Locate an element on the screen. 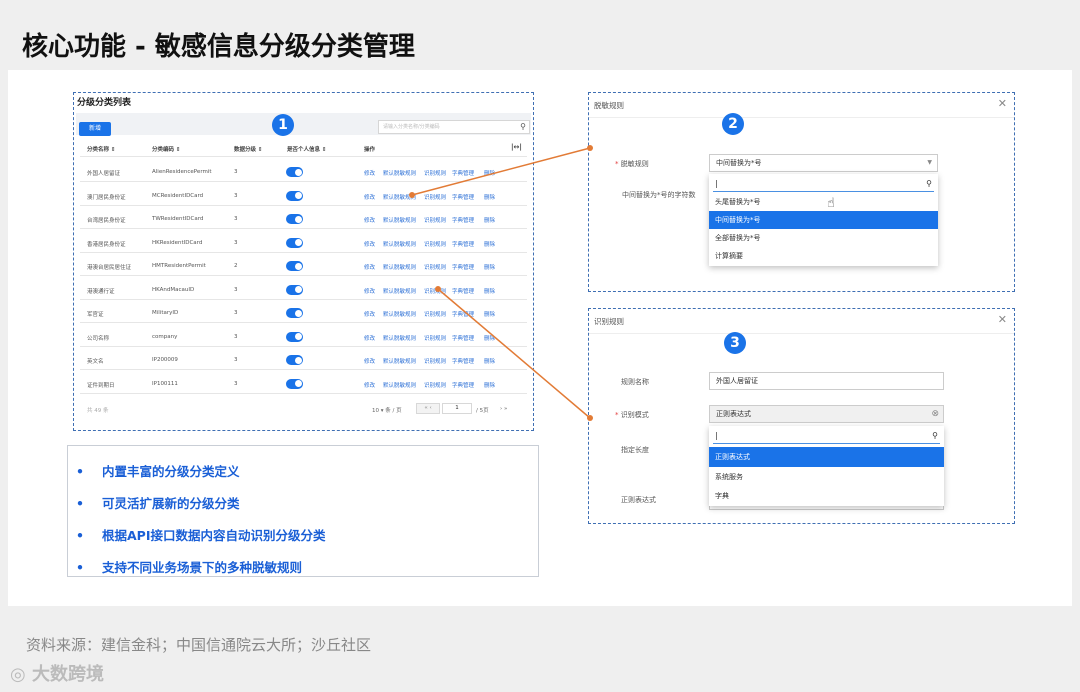  source-note: 资料来源：建信金科；中国信通院云大所；沙丘社区 is located at coordinates (199, 645).